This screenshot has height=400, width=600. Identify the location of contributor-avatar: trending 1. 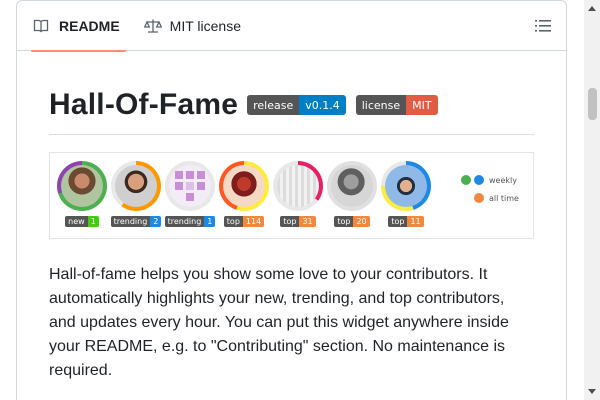
(190, 195).